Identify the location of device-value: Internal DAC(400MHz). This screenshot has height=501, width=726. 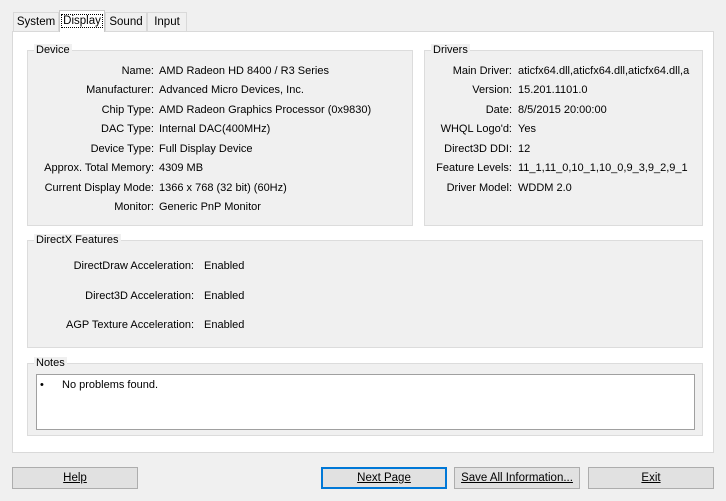
(215, 129).